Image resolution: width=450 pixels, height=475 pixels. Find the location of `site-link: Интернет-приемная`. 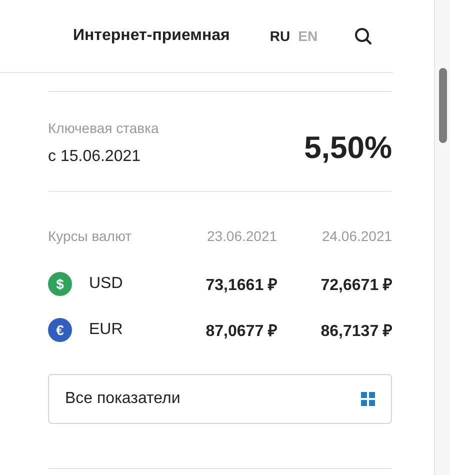

site-link: Интернет-приемная is located at coordinates (151, 36).